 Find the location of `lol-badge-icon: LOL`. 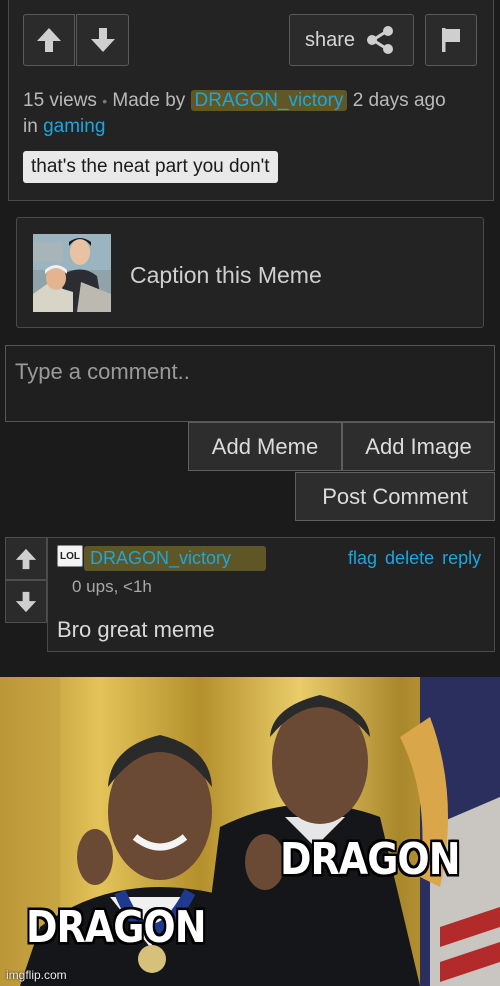

lol-badge-icon: LOL is located at coordinates (70, 556).